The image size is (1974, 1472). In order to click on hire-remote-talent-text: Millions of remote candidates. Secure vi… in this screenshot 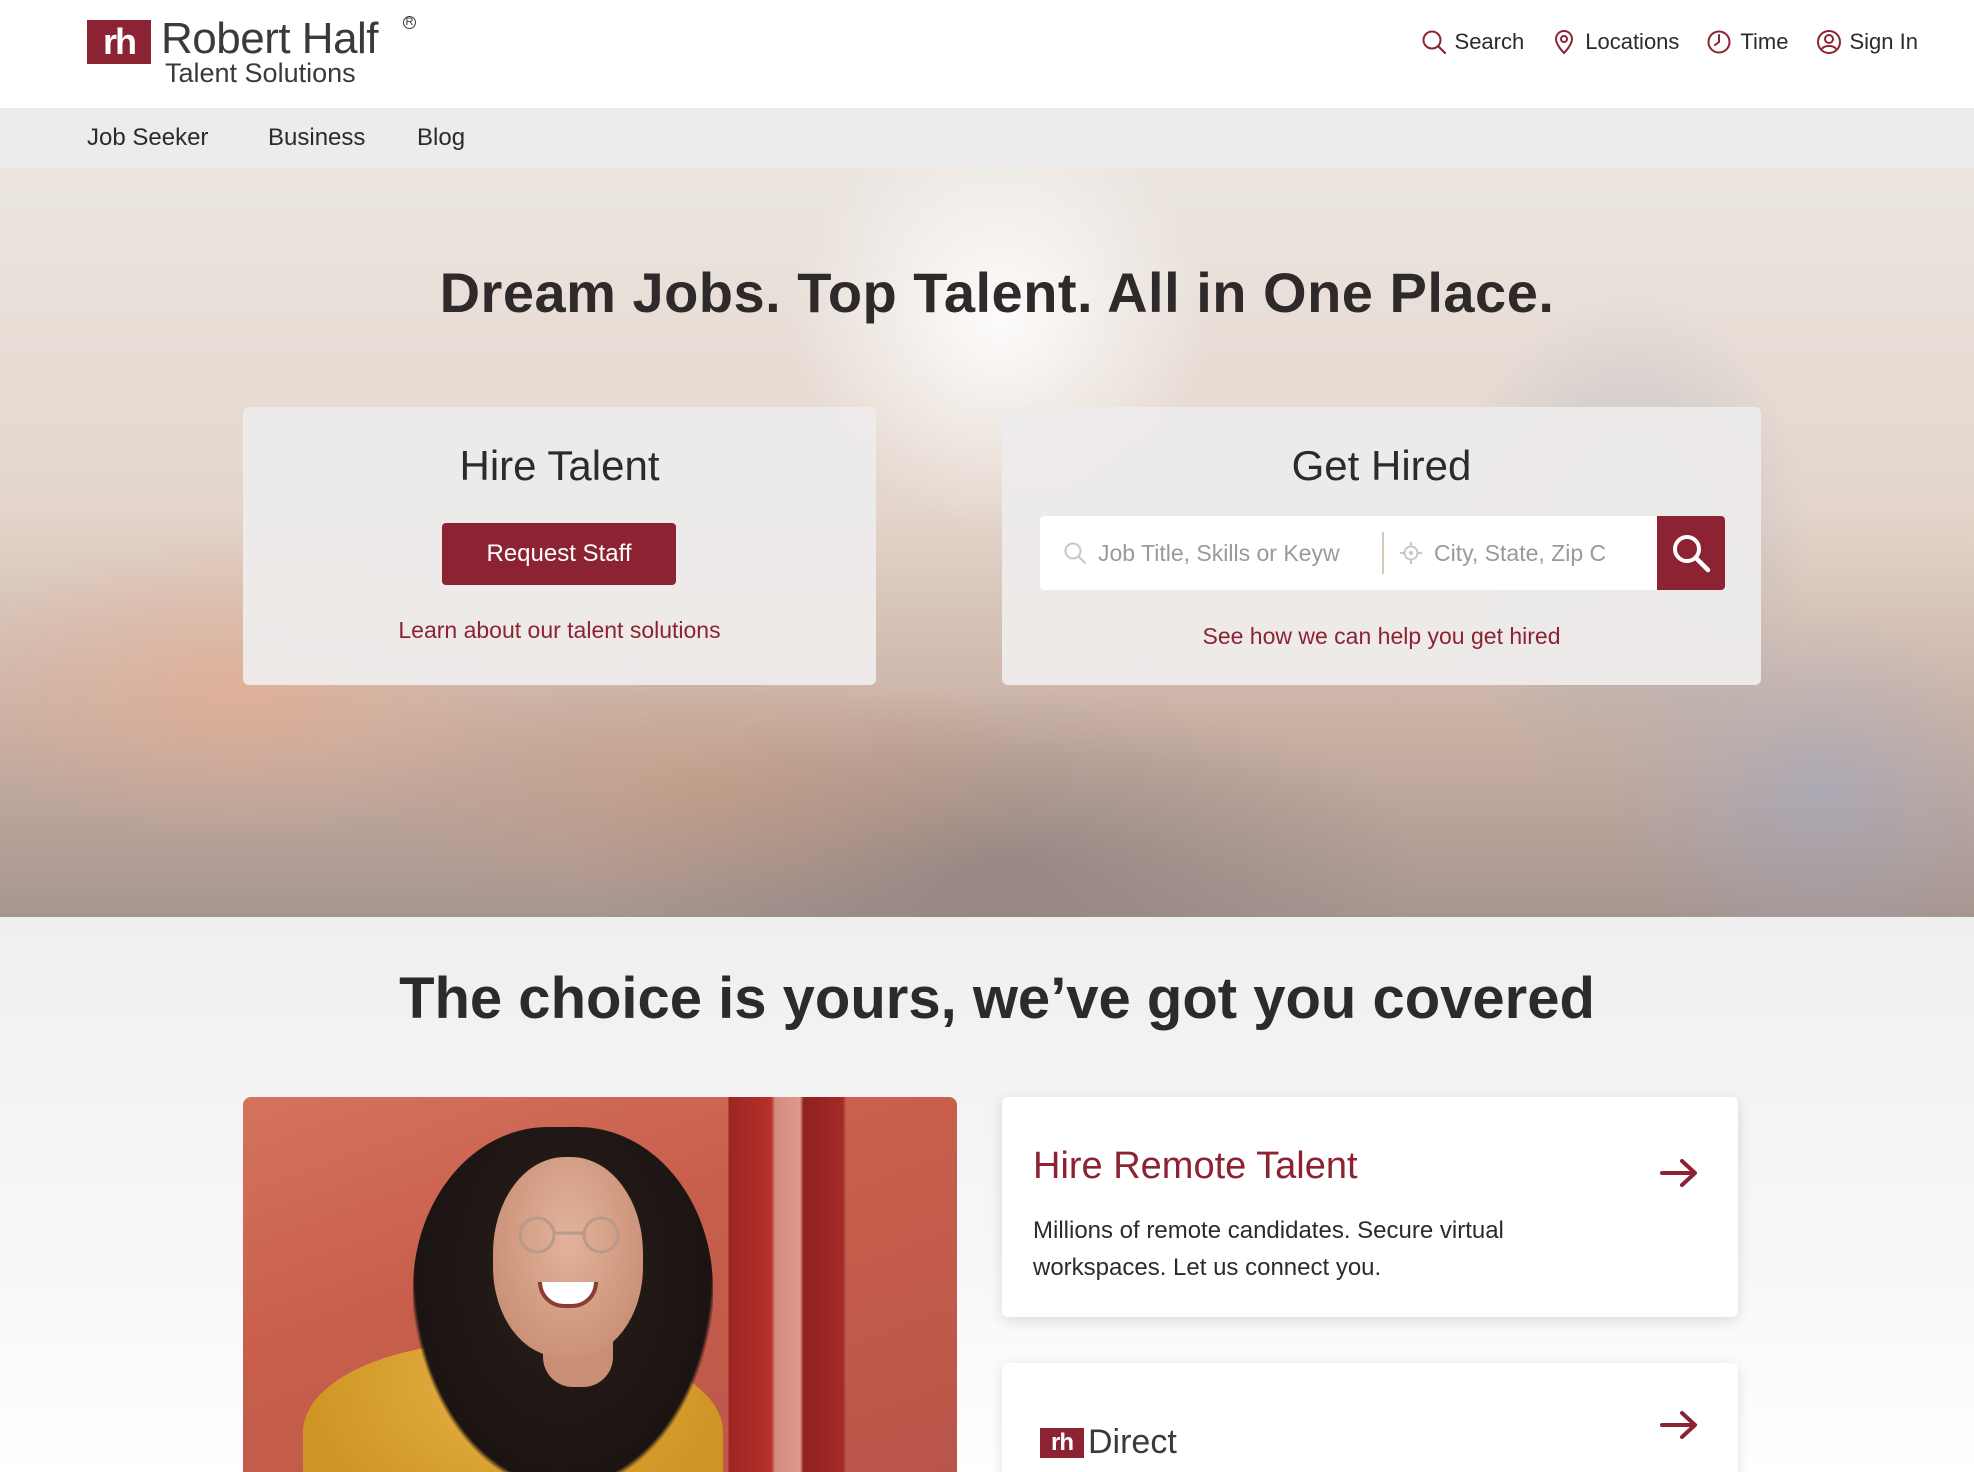, I will do `click(1268, 1249)`.